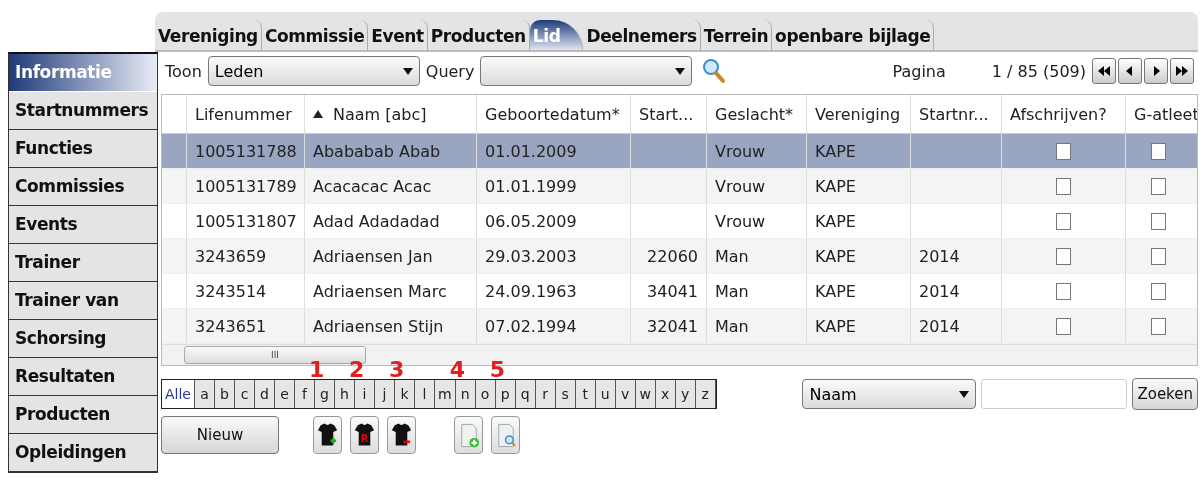  Describe the element at coordinates (531, 221) in the screenshot. I see `table-cell: 06.05.2009` at that location.